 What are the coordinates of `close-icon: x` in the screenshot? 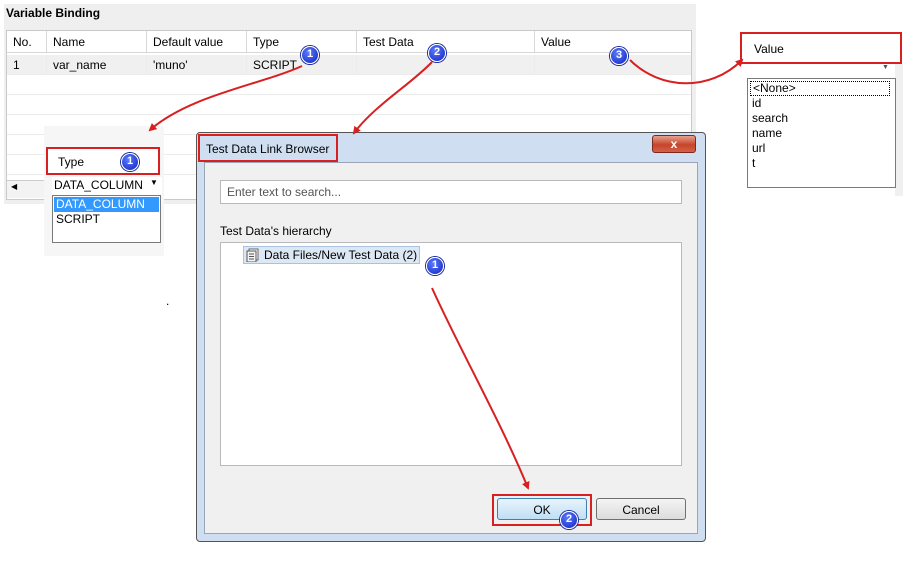 It's located at (674, 144).